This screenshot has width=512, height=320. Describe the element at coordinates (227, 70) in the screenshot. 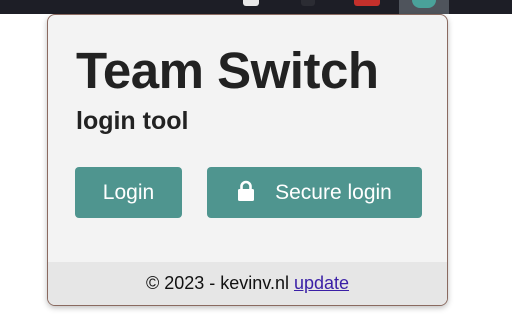

I see `popup-title: Team Switch` at that location.